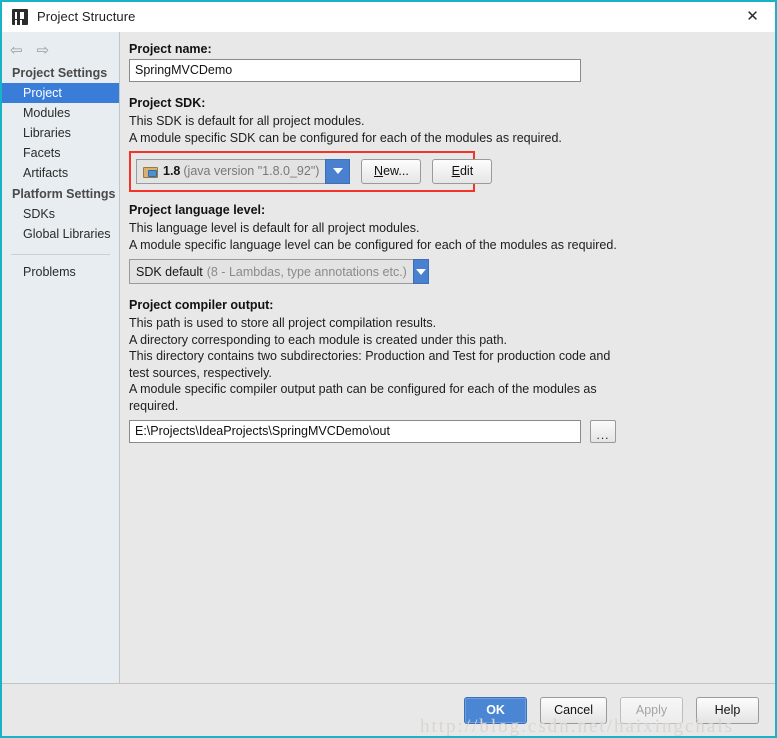  I want to click on sdk-folder-icon, so click(150, 171).